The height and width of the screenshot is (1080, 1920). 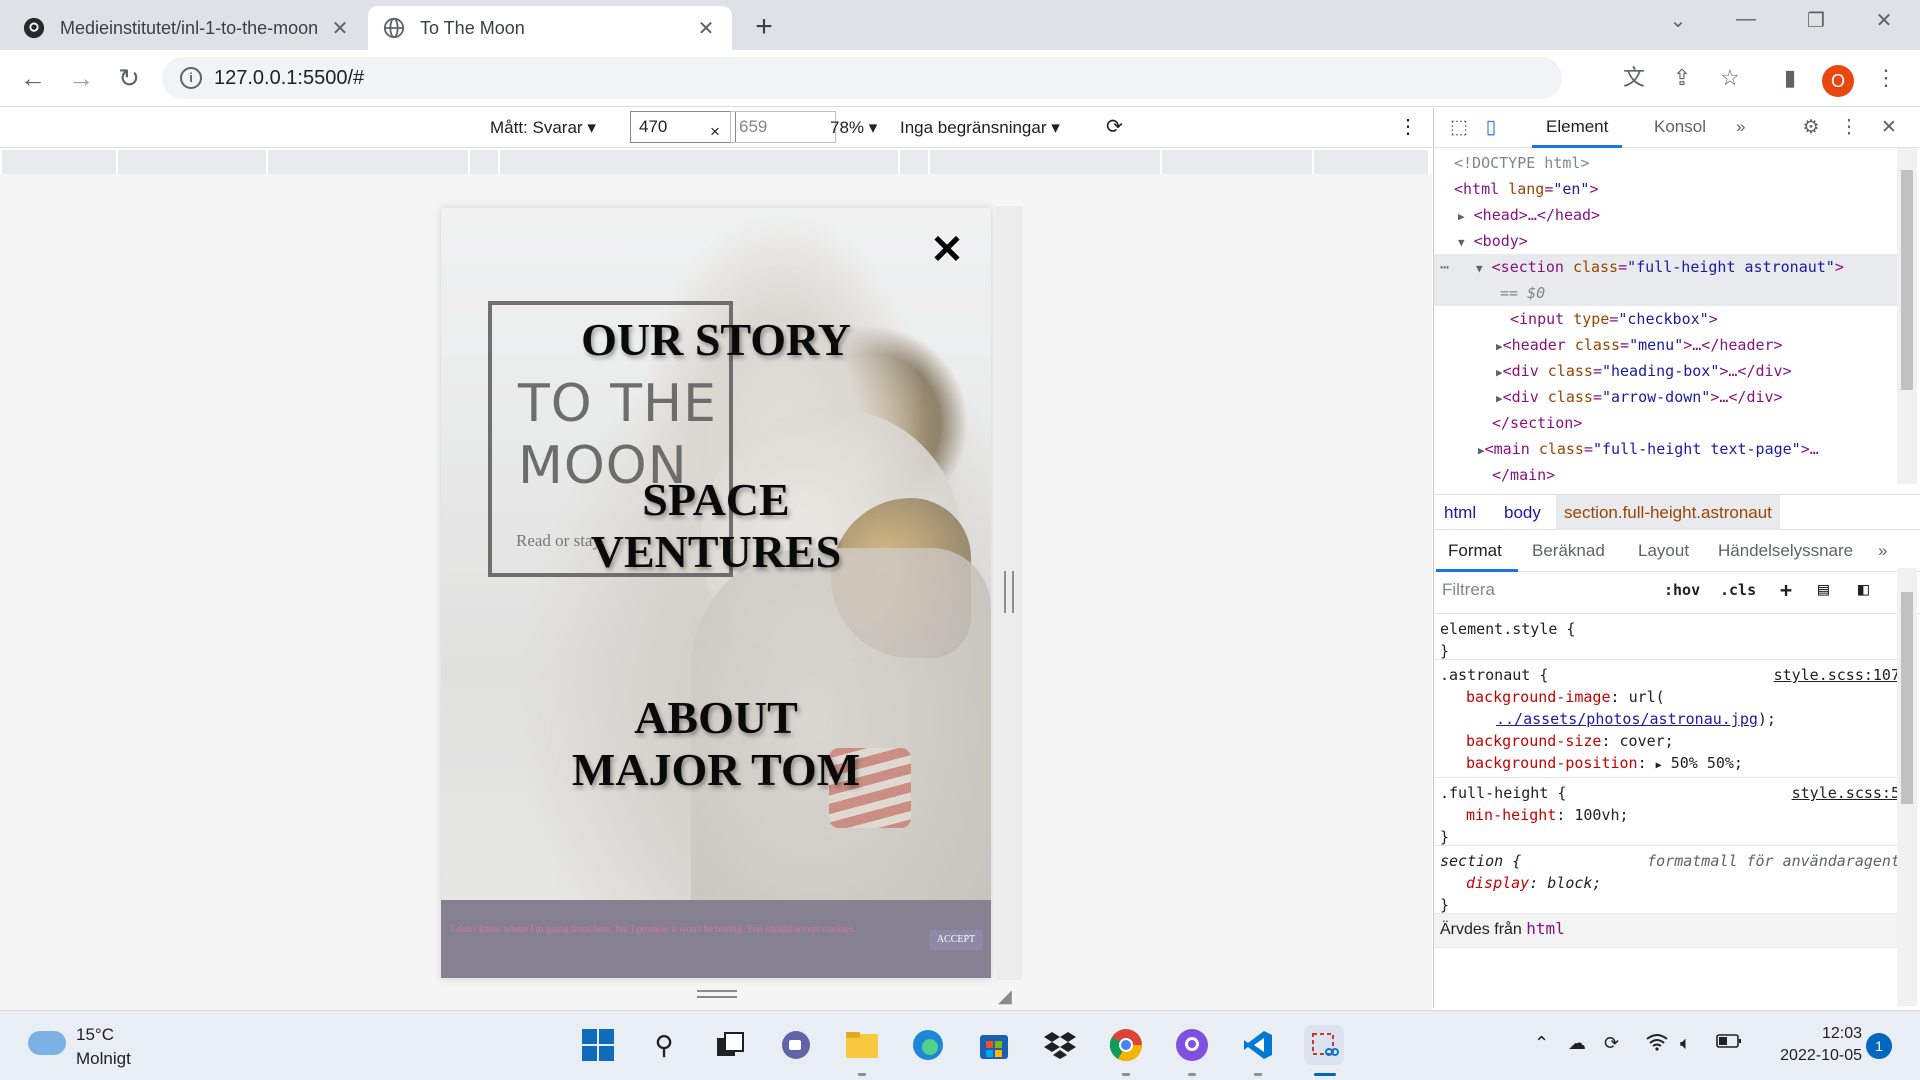 What do you see at coordinates (1475, 551) in the screenshot?
I see `subtab-format: Format` at bounding box center [1475, 551].